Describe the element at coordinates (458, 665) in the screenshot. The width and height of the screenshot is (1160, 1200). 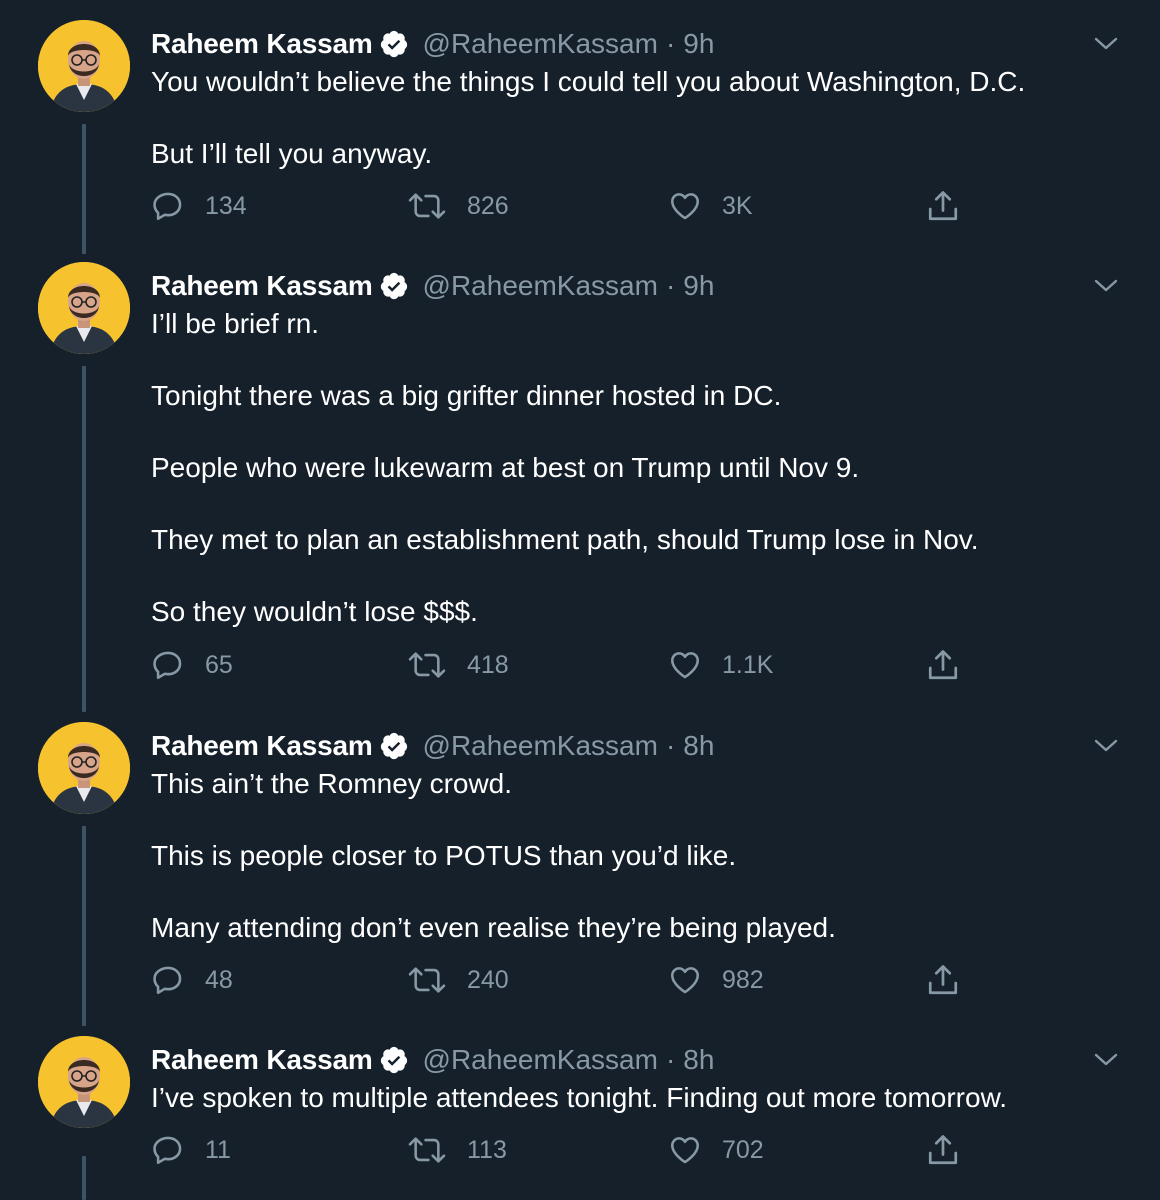
I see `retweet-button: 418` at that location.